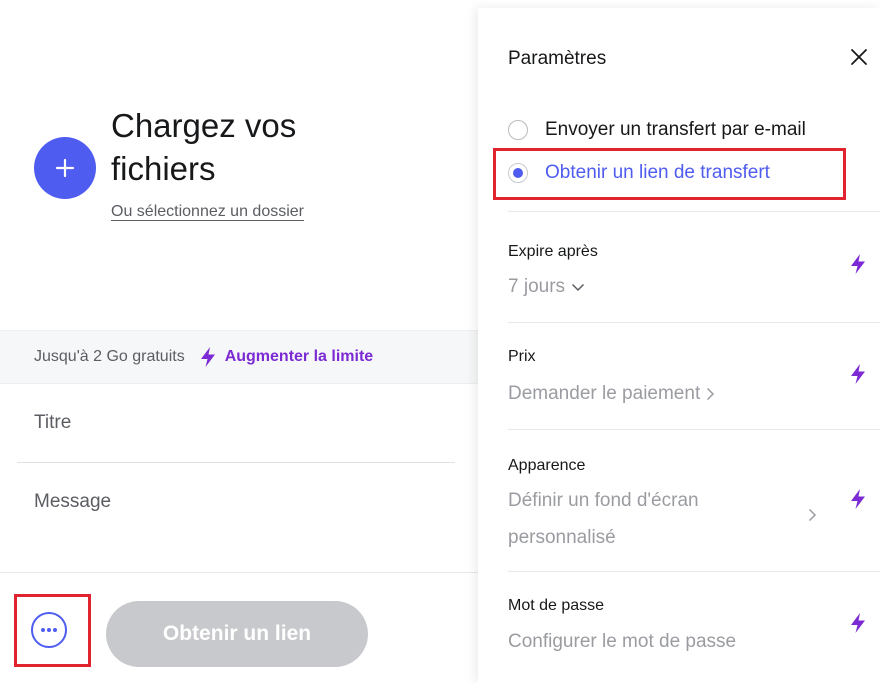 This screenshot has width=880, height=683. I want to click on price-value: Demander le paiement, so click(604, 393).